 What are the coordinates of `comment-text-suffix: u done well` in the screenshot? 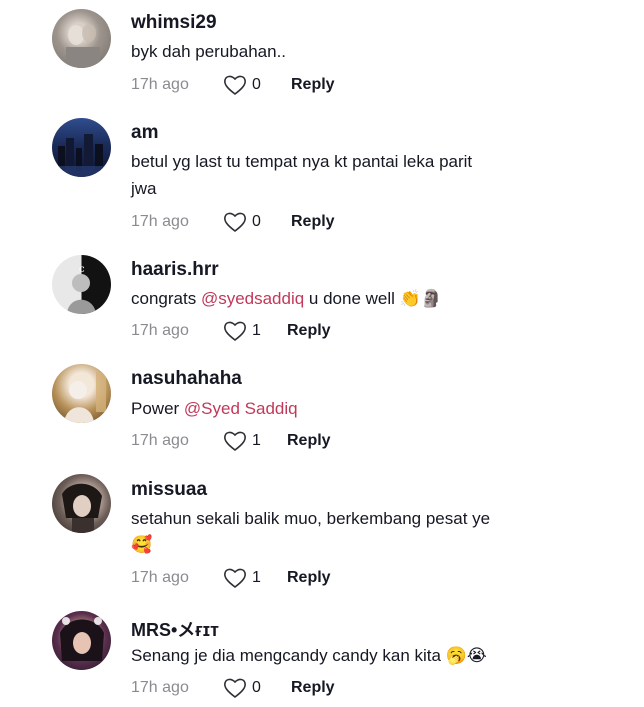 It's located at (352, 298).